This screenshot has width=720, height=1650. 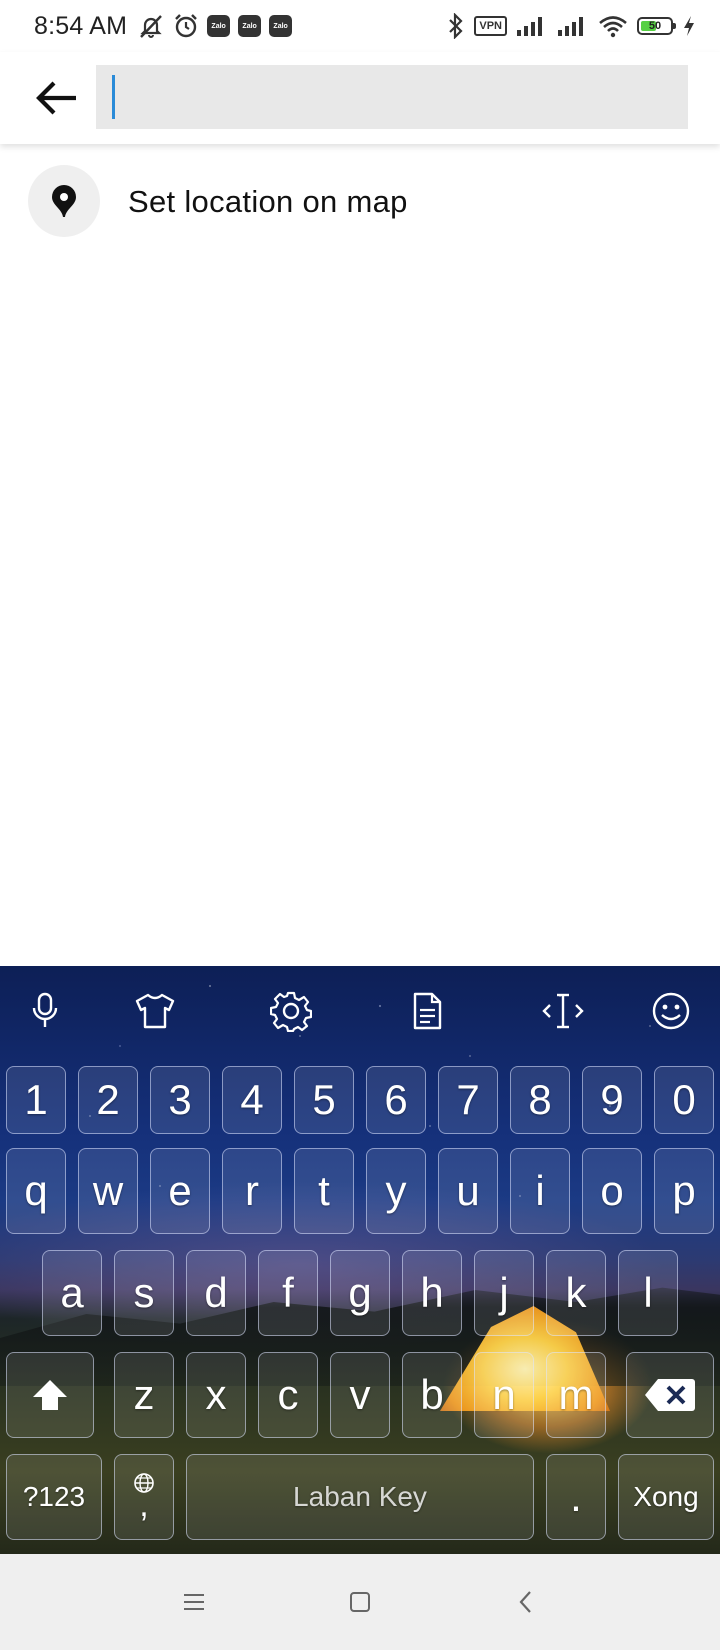 I want to click on settings-gear-icon, so click(x=291, y=1011).